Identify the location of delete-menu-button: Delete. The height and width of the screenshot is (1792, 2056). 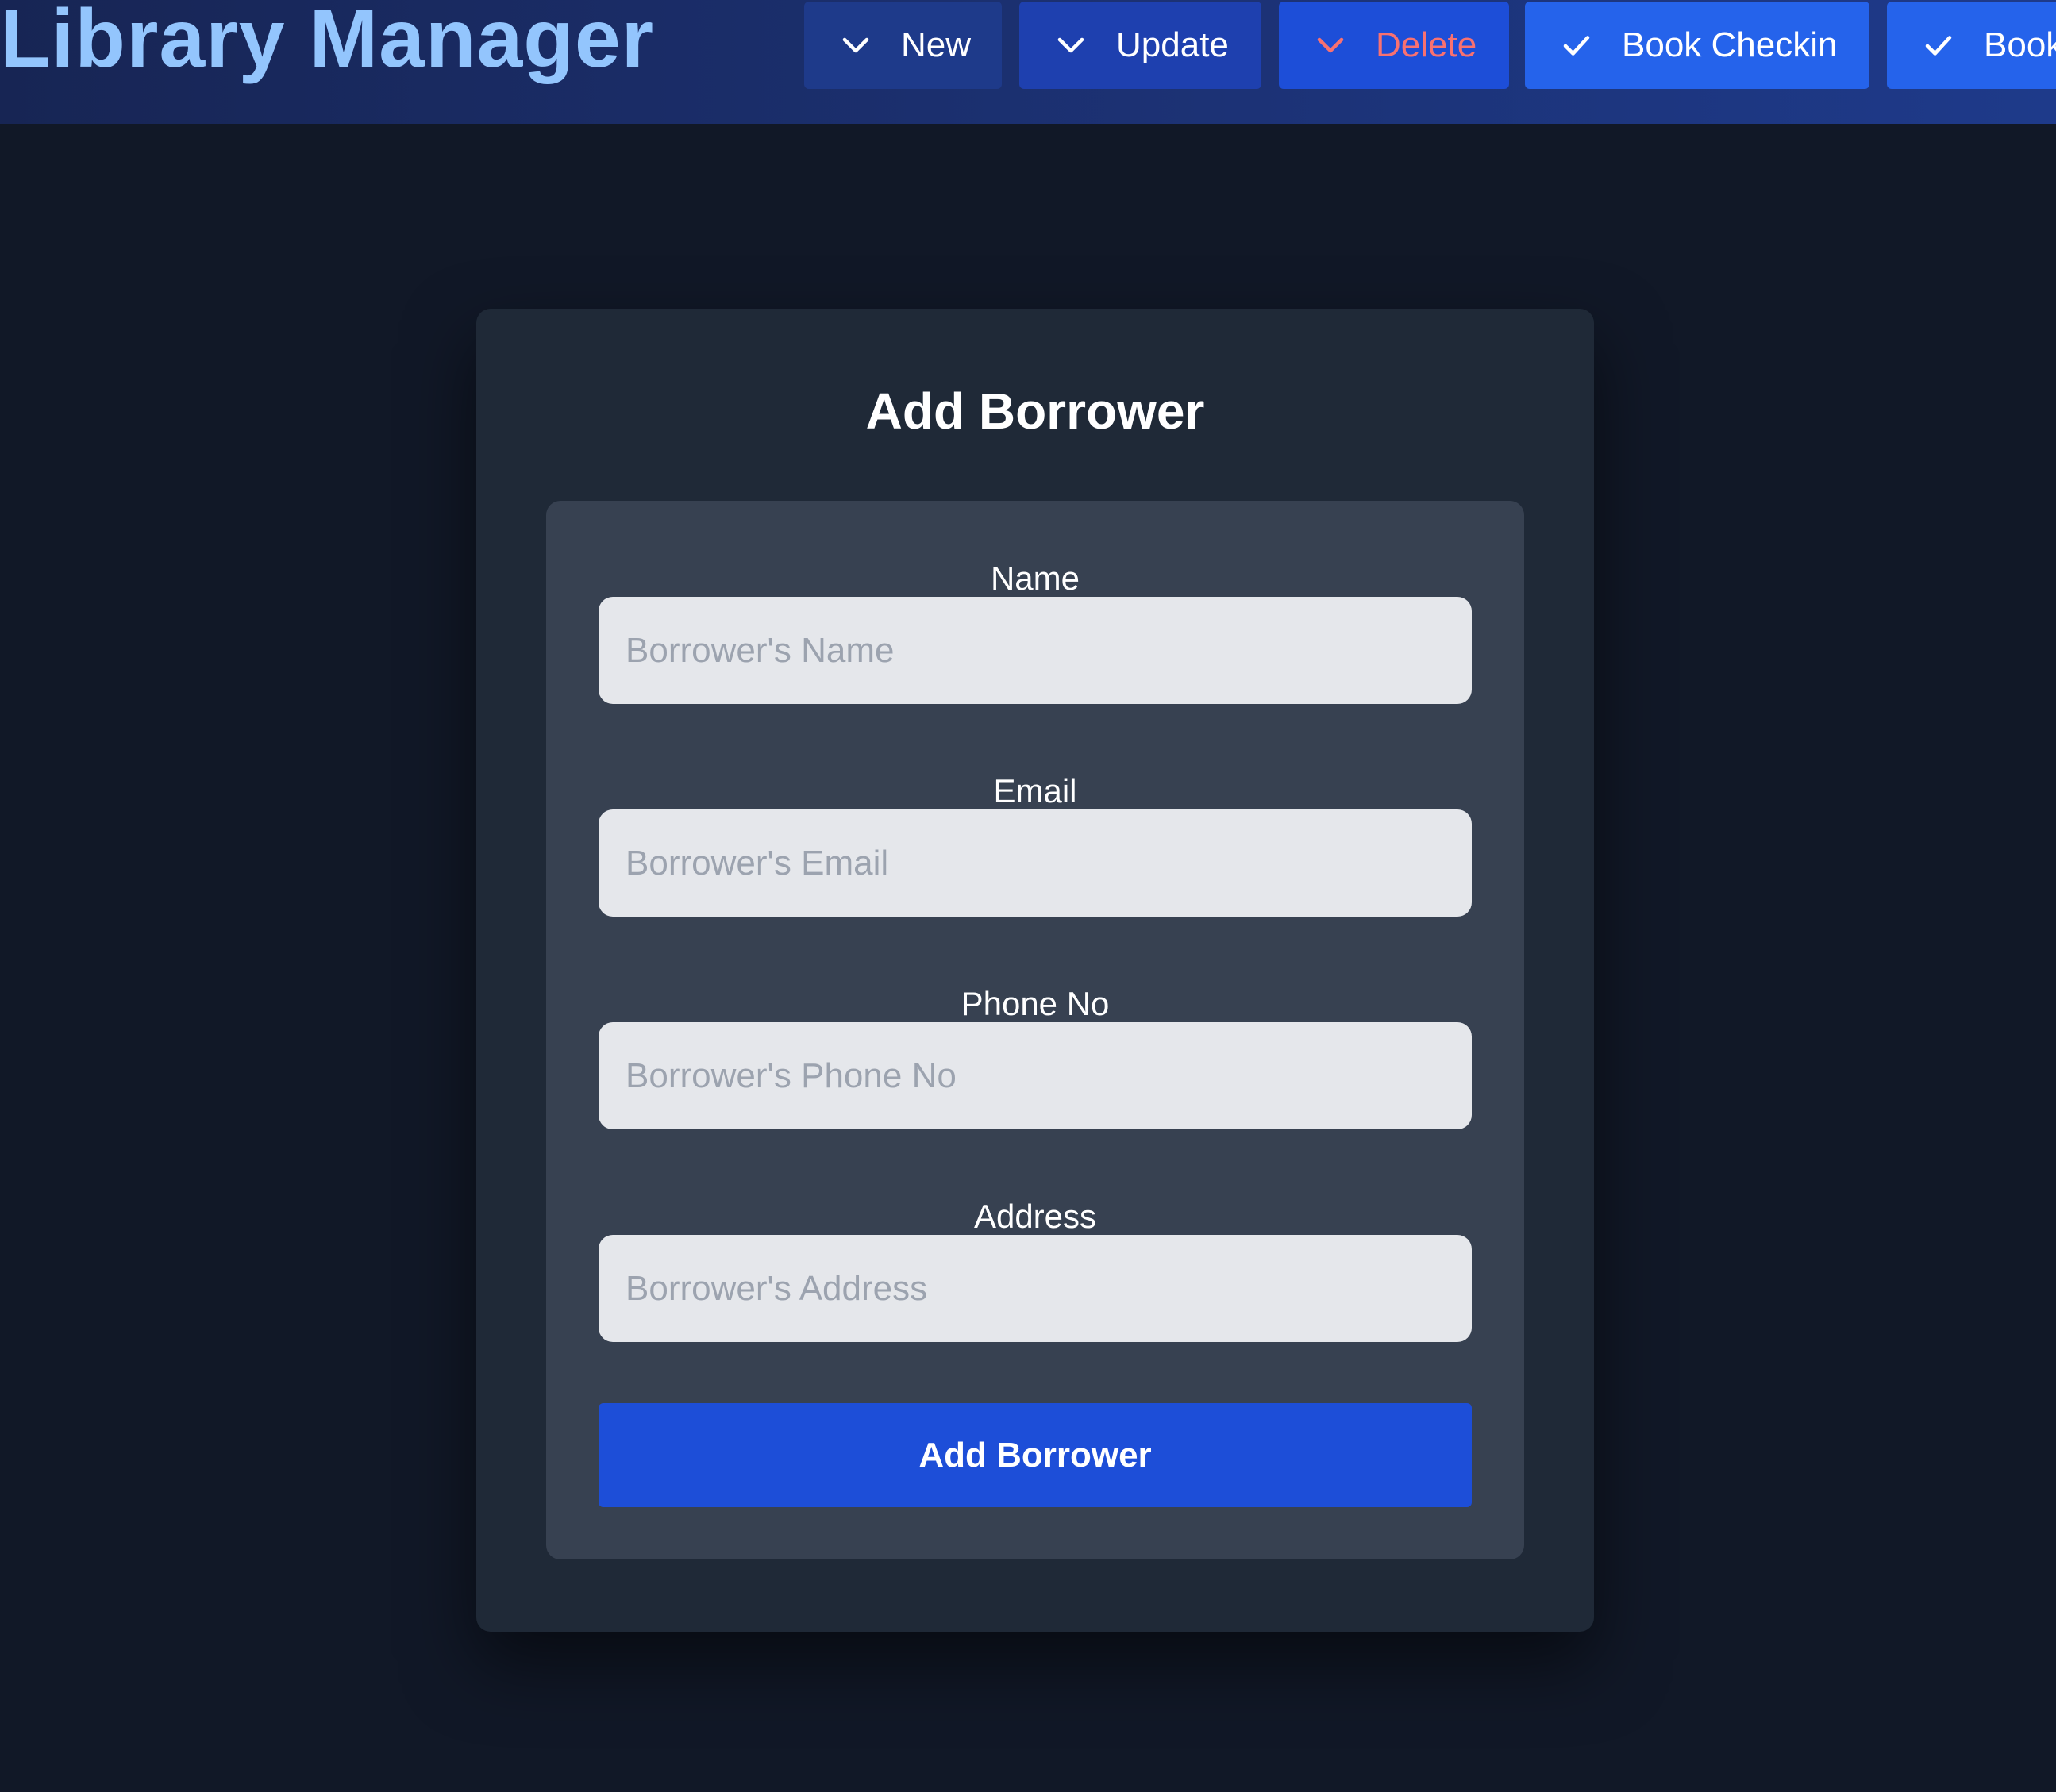
(1394, 45).